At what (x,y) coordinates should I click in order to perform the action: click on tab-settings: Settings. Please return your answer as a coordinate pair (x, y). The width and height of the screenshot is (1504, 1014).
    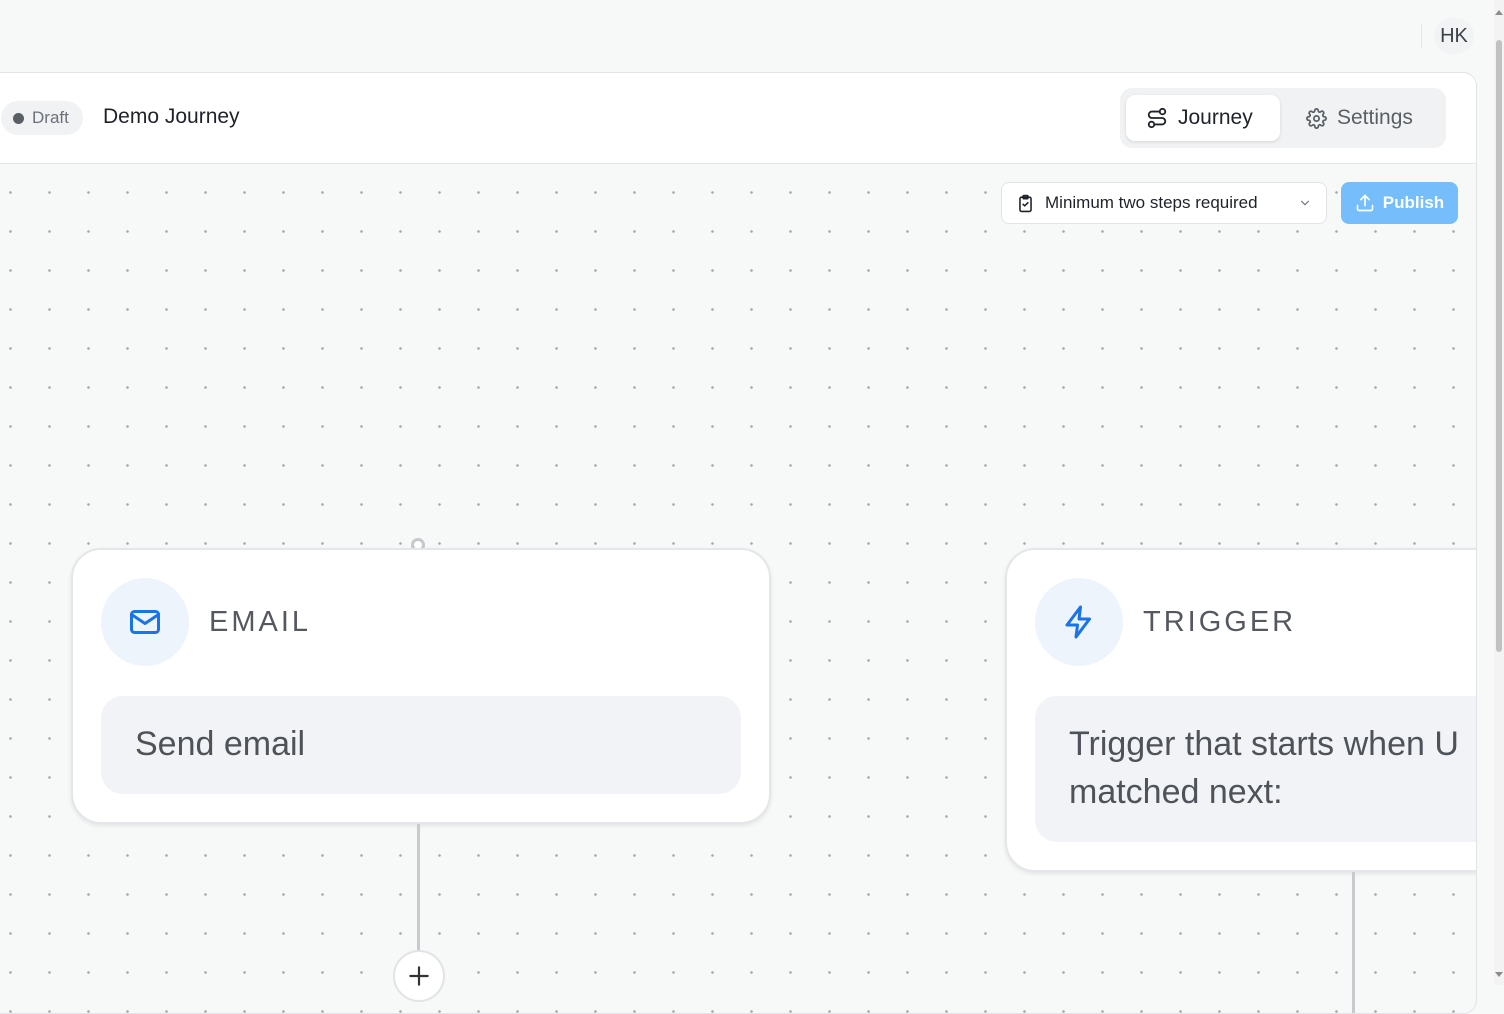
    Looking at the image, I should click on (1363, 118).